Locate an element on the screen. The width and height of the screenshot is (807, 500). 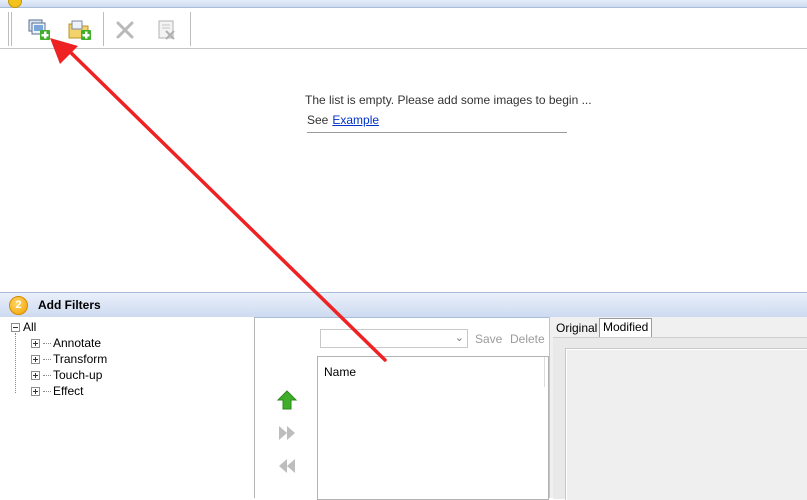
example-link: Example is located at coordinates (355, 120).